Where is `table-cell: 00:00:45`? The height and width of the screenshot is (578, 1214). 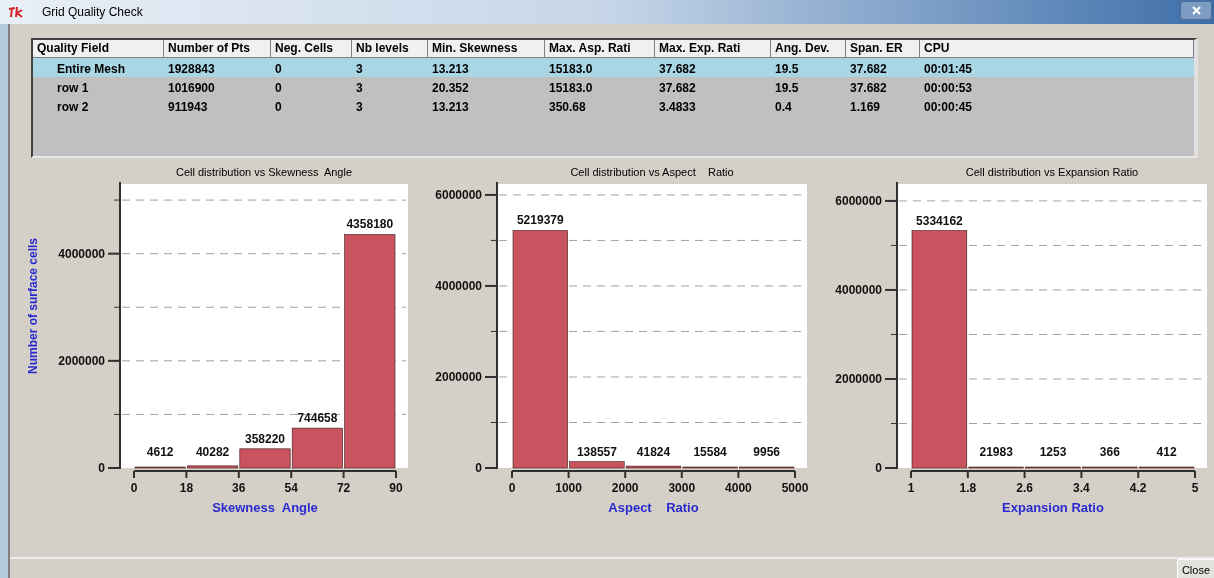 table-cell: 00:00:45 is located at coordinates (948, 106).